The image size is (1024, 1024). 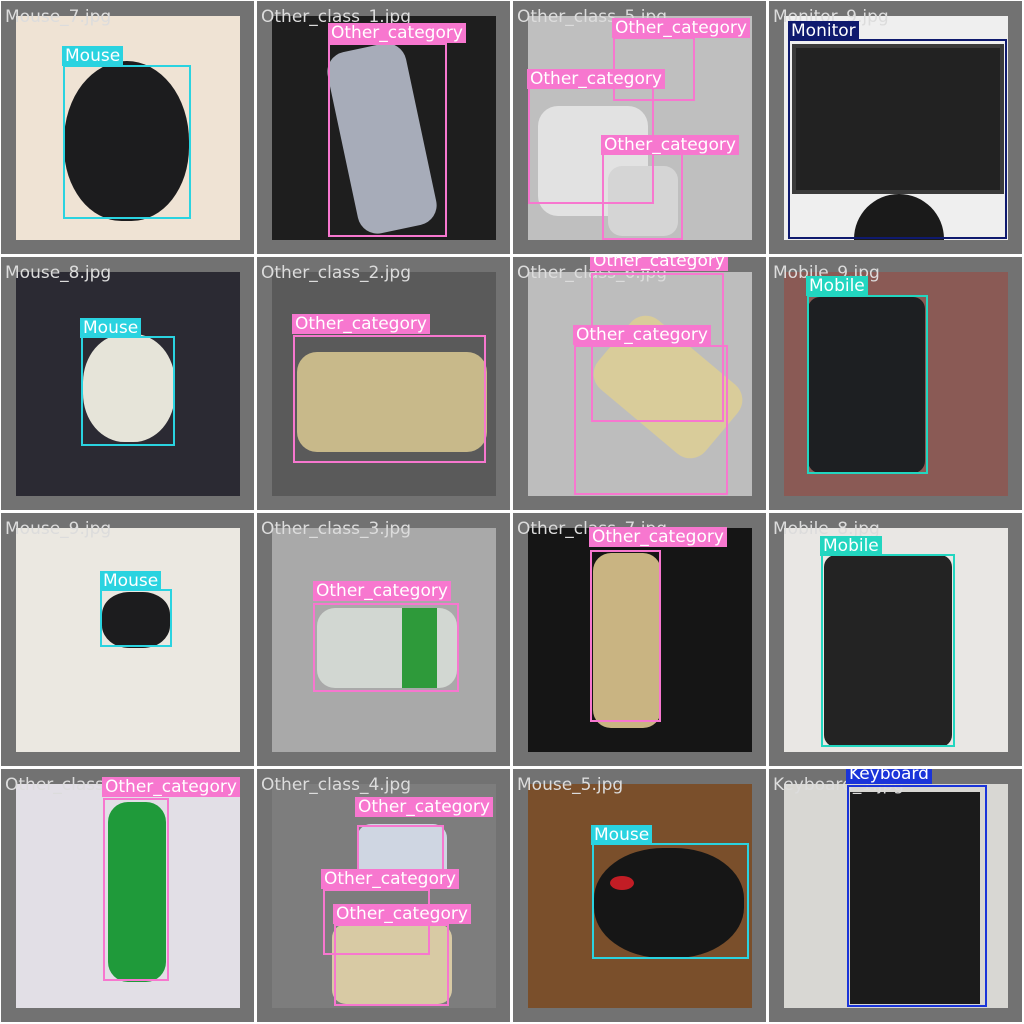 What do you see at coordinates (336, 785) in the screenshot?
I see `filename: Other_class_4.jpg` at bounding box center [336, 785].